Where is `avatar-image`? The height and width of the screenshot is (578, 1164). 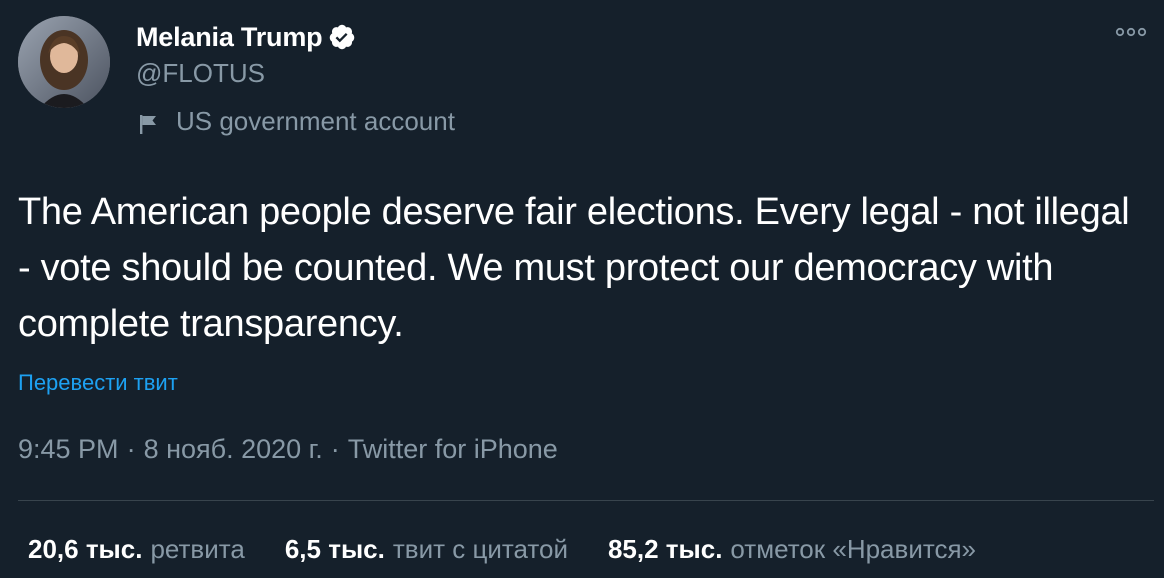 avatar-image is located at coordinates (64, 62).